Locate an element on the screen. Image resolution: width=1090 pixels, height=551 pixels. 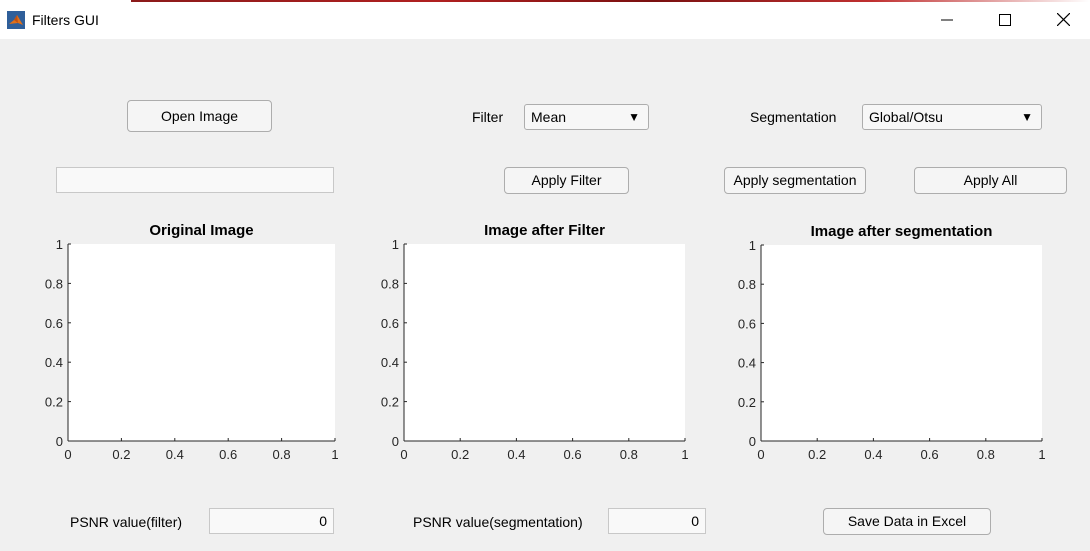
minimize-button is located at coordinates (947, 19).